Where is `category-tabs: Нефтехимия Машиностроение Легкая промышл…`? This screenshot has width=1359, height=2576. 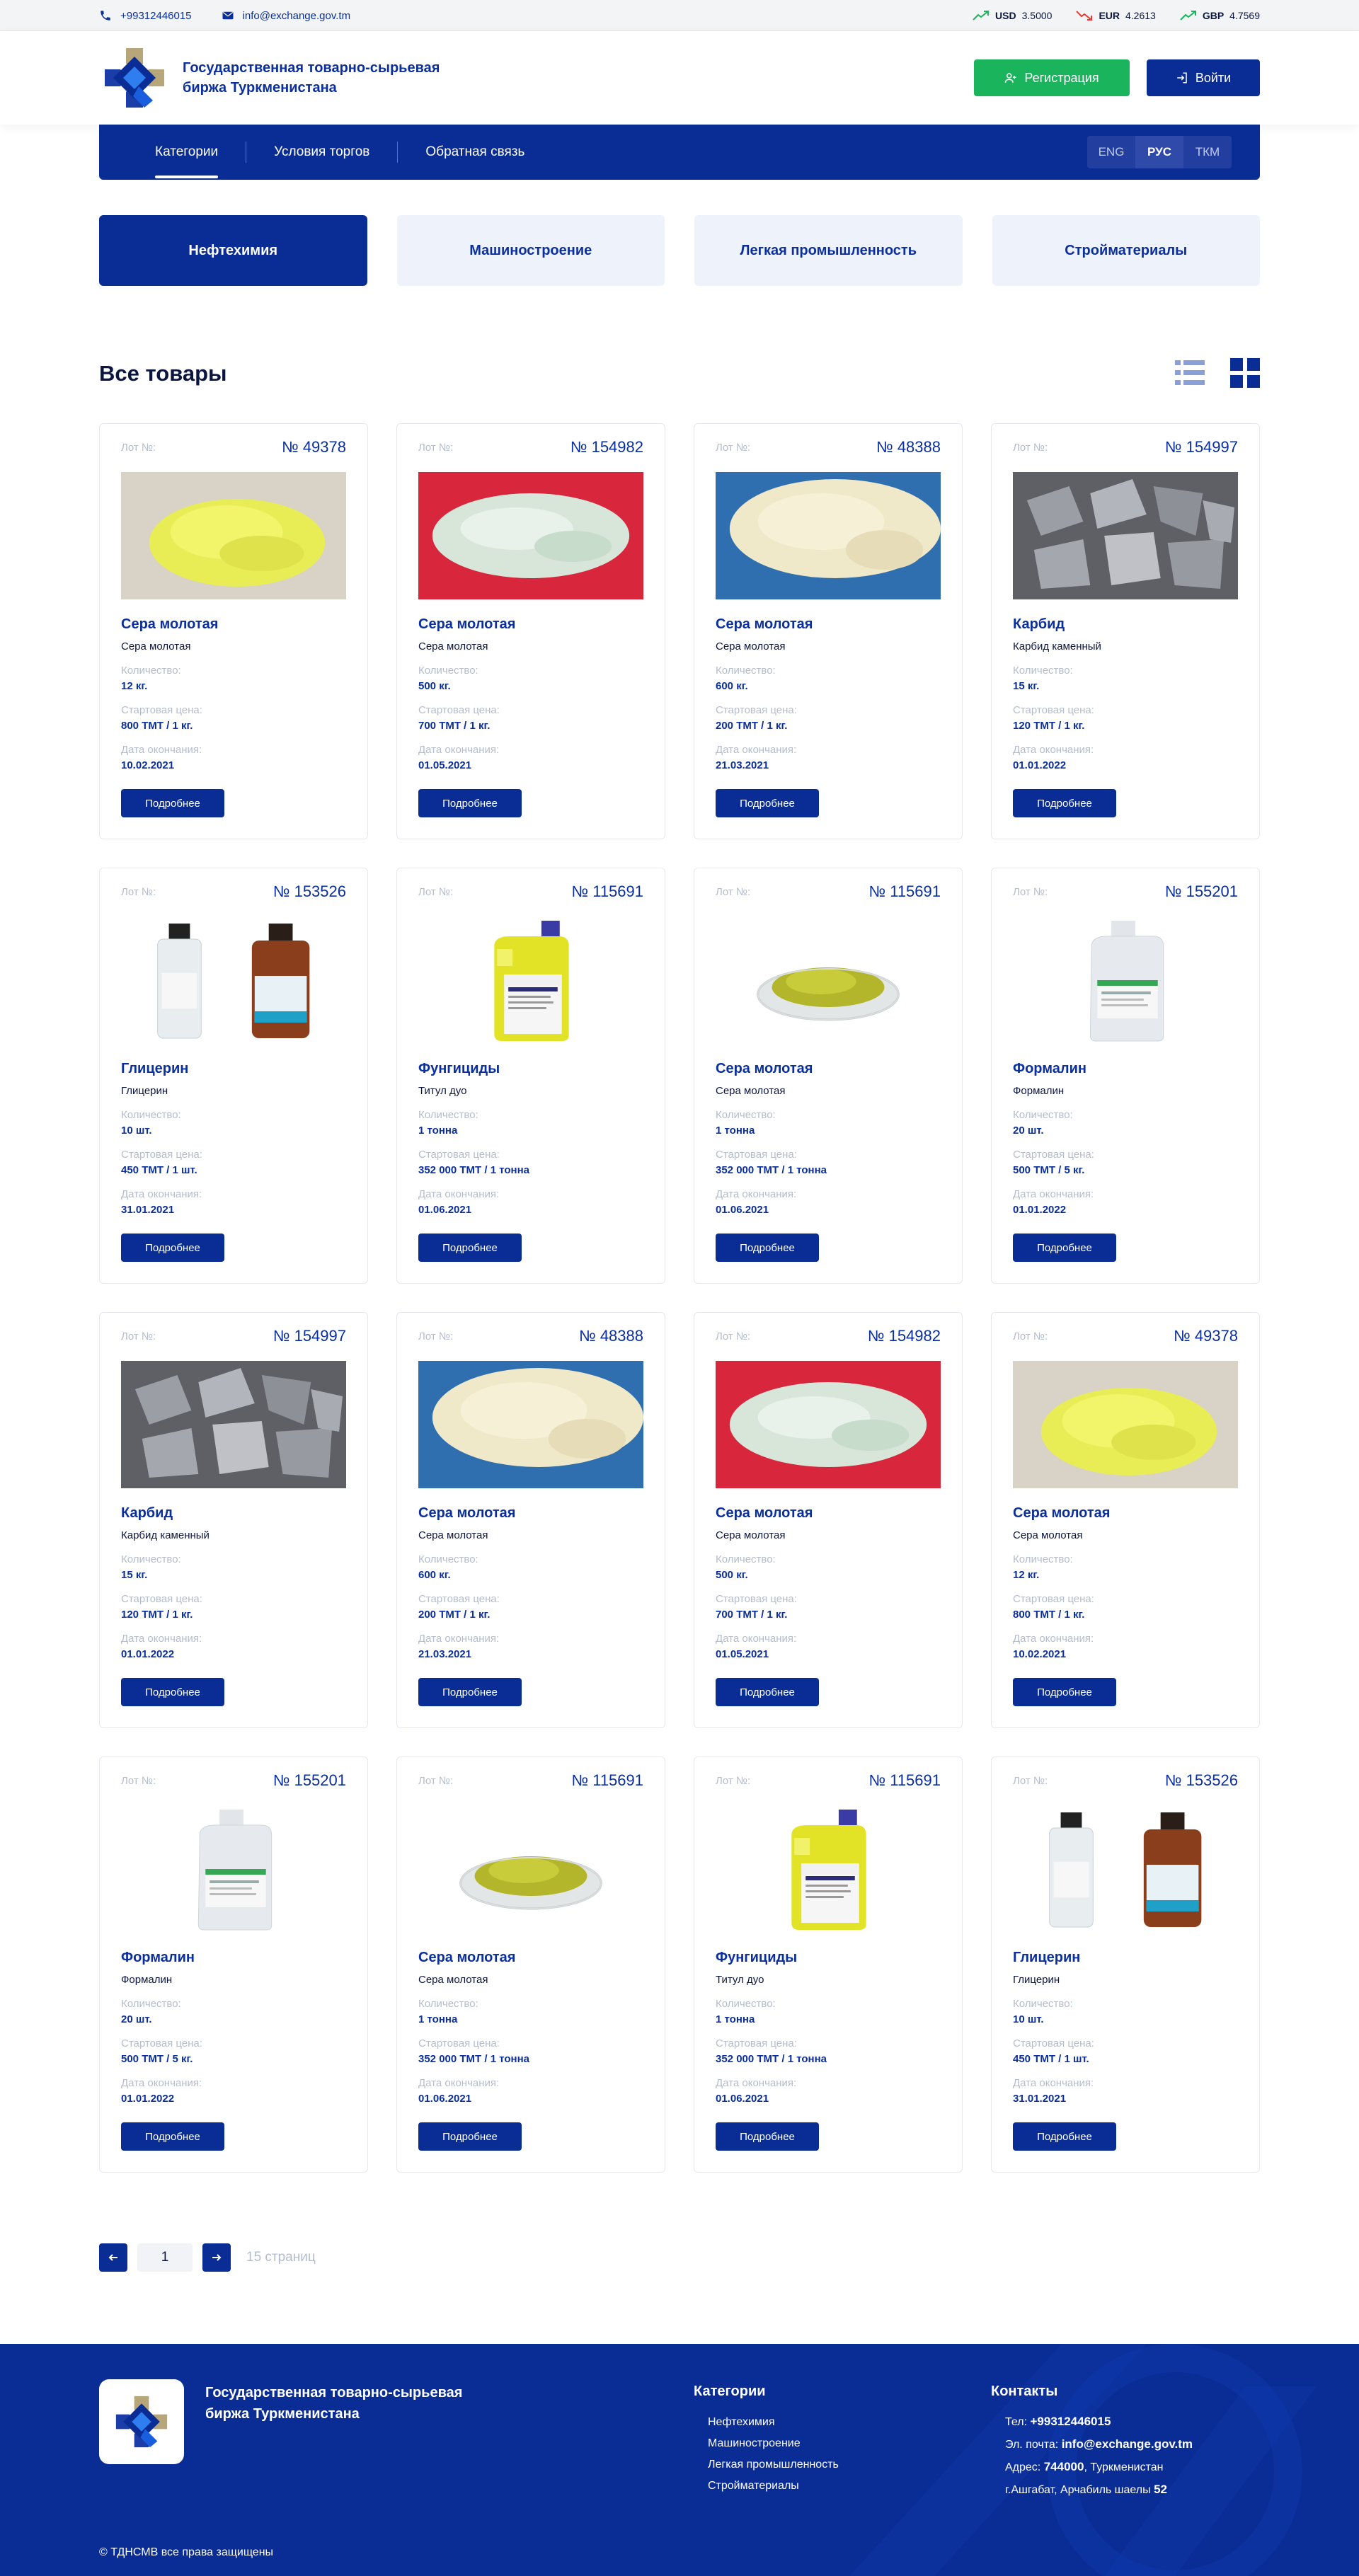
category-tabs: Нефтехимия Машиностроение Легкая промышл… is located at coordinates (679, 250).